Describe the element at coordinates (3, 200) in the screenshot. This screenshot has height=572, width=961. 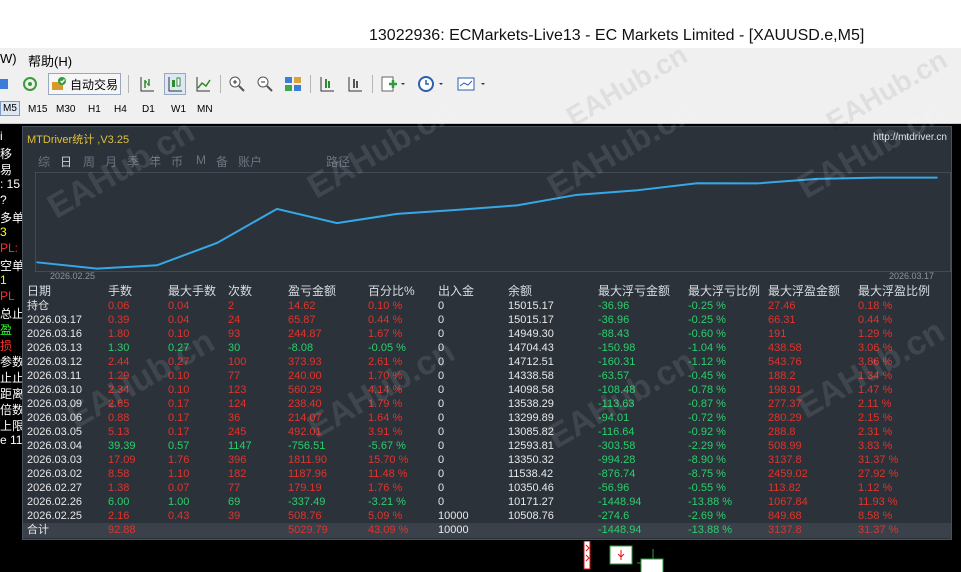
I see `left-panel-fragment: ?` at that location.